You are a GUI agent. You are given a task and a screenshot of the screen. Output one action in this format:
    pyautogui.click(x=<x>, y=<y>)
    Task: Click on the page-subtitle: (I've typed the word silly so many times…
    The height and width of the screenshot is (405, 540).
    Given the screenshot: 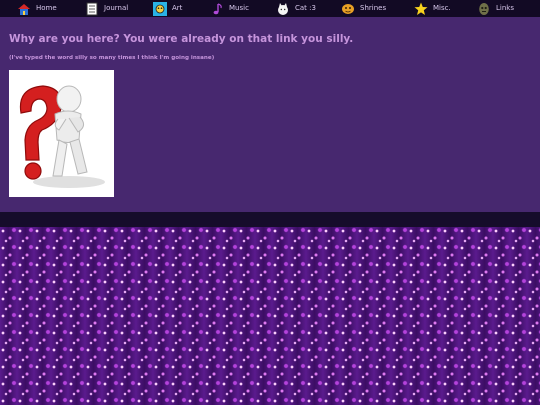 What is the action you would take?
    pyautogui.click(x=112, y=58)
    